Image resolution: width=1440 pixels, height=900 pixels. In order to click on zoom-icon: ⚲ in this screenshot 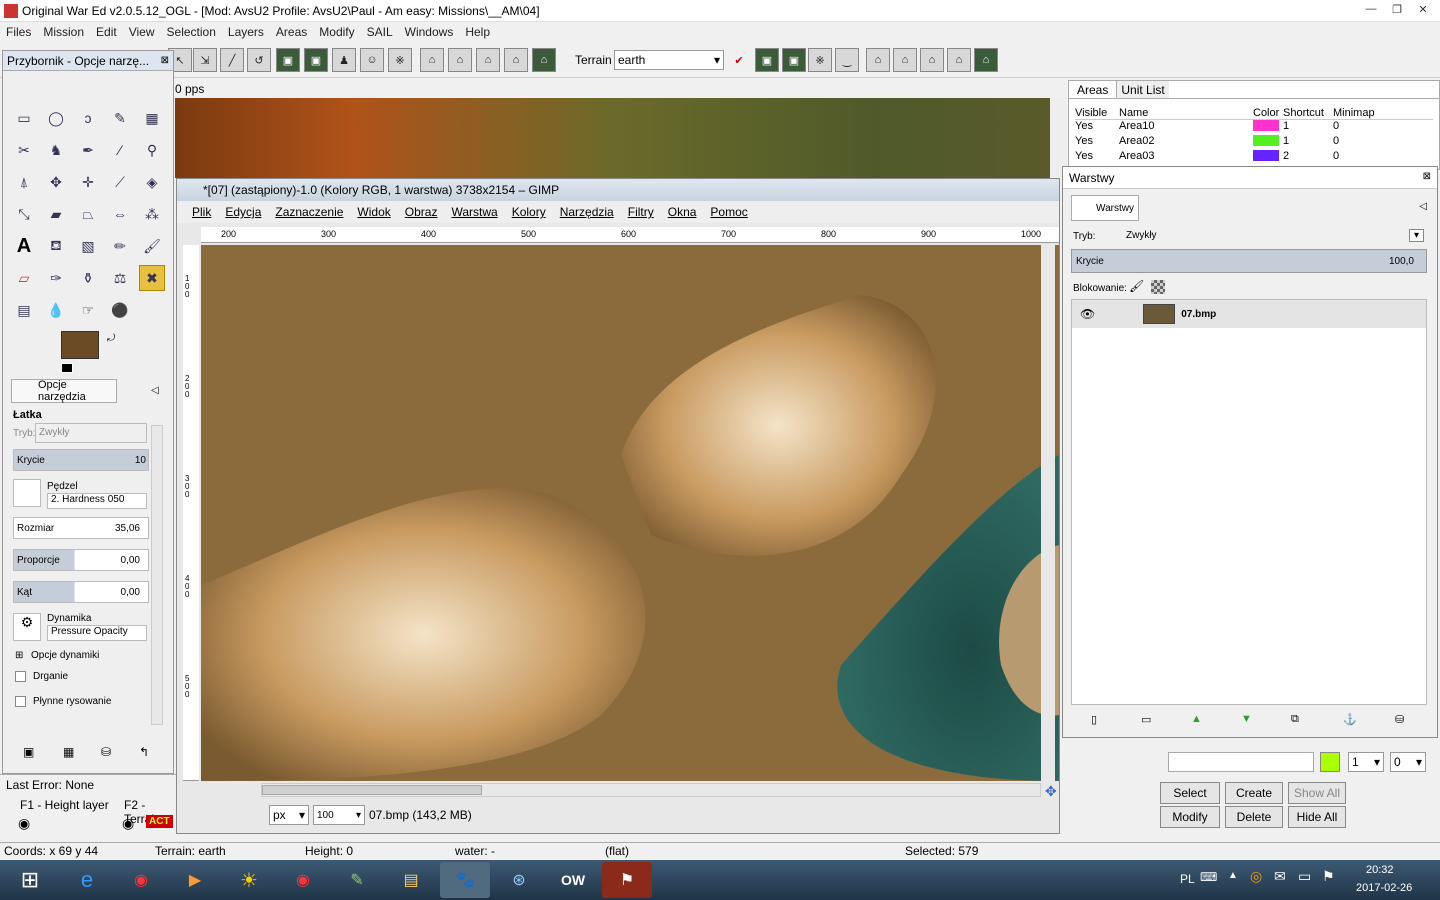, I will do `click(152, 150)`.